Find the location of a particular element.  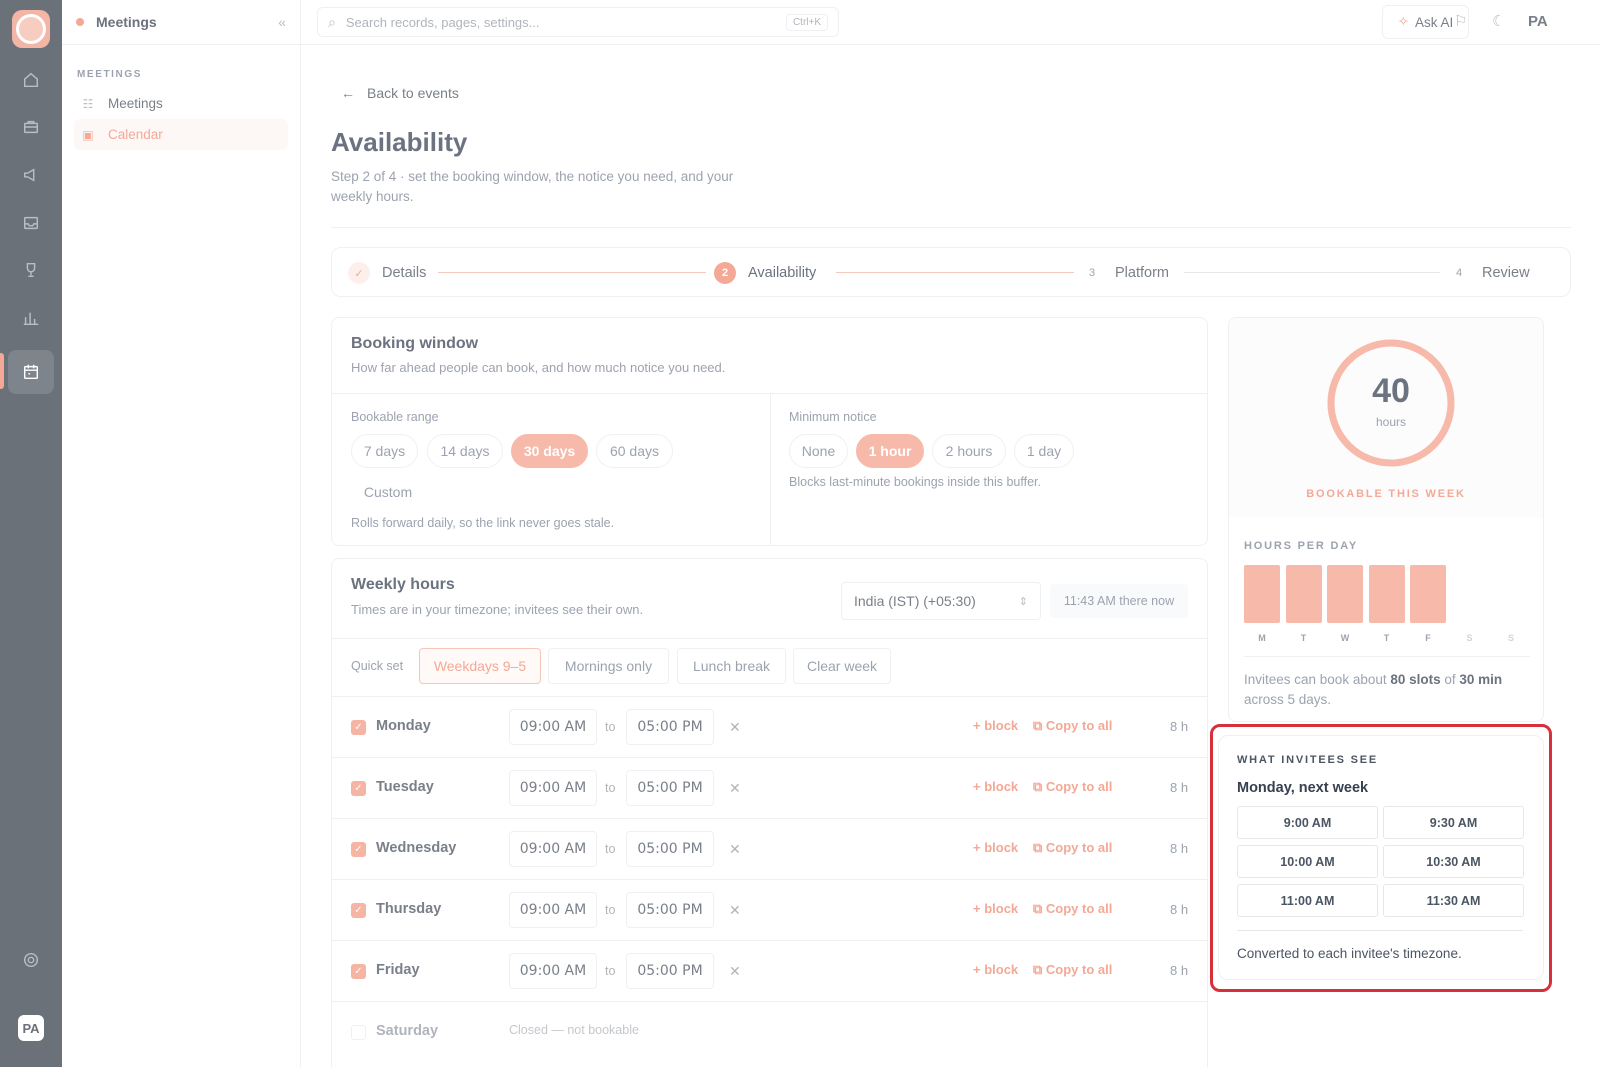

range-30-days: 30 days is located at coordinates (549, 451).